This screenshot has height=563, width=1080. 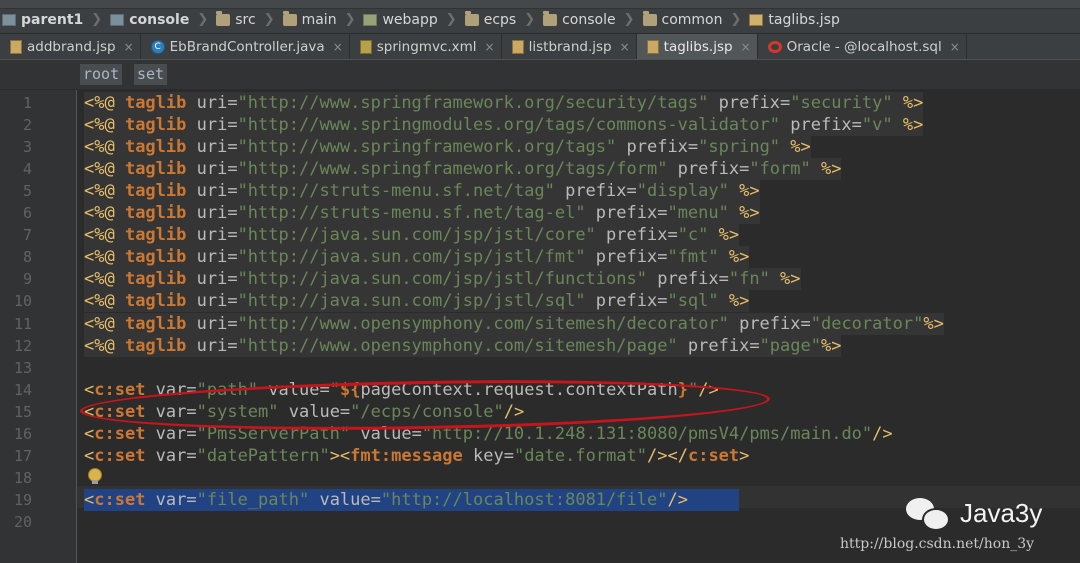 What do you see at coordinates (540, 368) in the screenshot?
I see `code-line: 13` at bounding box center [540, 368].